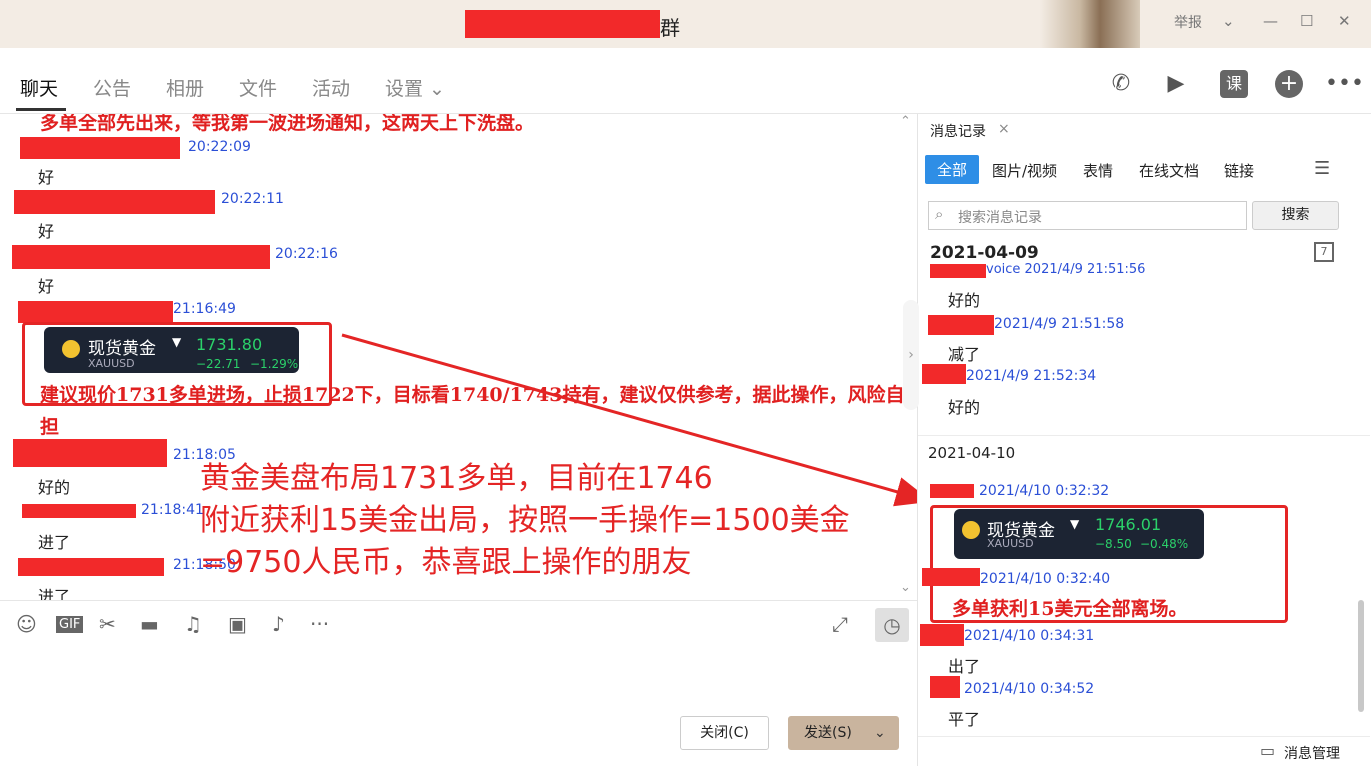  What do you see at coordinates (446, 562) in the screenshot?
I see `annotation-line: =9750人民币，恭喜跟上操作的朋友` at bounding box center [446, 562].